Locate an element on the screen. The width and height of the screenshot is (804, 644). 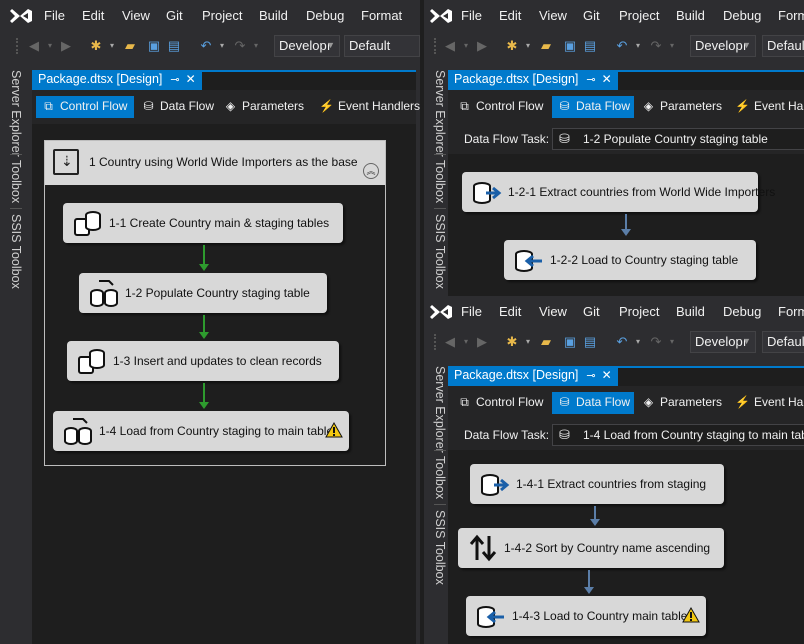
task-1-1: 1-1 Create Country main & staging tables is located at coordinates (203, 223).